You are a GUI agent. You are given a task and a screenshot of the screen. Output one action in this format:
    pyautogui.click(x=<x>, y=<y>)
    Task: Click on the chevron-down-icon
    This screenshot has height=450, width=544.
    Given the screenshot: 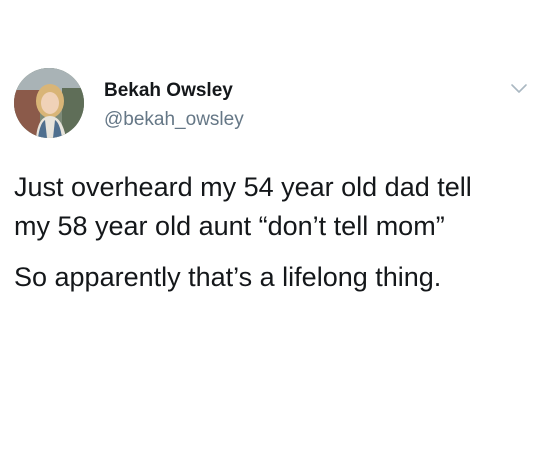 What is the action you would take?
    pyautogui.click(x=519, y=88)
    